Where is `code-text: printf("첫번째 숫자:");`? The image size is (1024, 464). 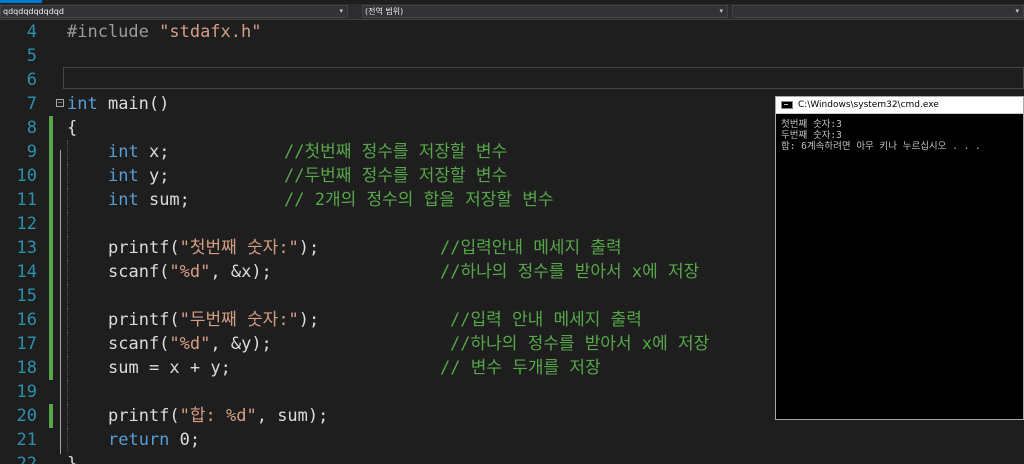
code-text: printf("첫번째 숫자:"); is located at coordinates (213, 248).